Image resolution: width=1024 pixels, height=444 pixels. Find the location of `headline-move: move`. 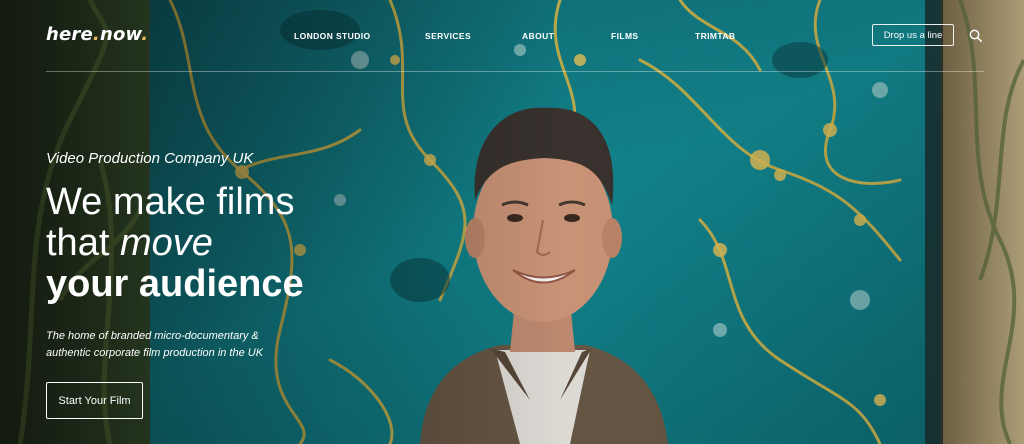

headline-move: move is located at coordinates (166, 243).